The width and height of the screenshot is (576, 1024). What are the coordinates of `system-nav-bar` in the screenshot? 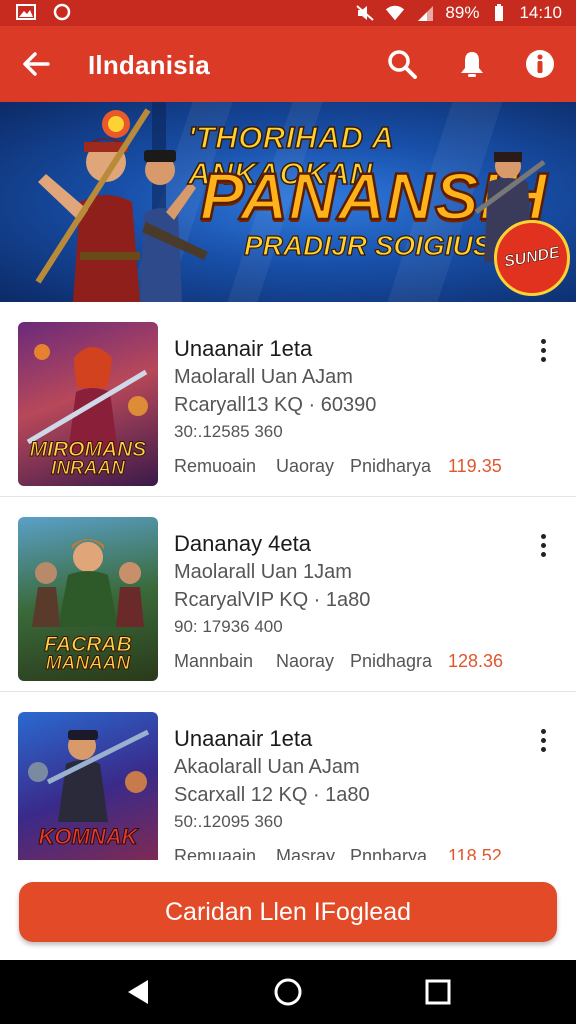 It's located at (288, 992).